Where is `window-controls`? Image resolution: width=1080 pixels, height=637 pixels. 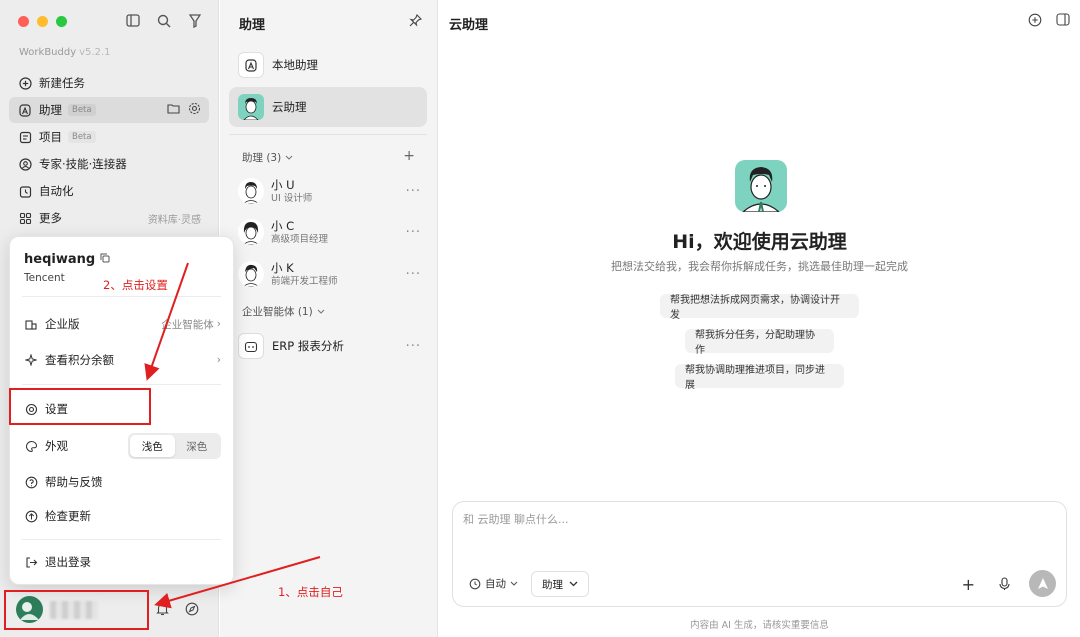
window-controls is located at coordinates (42, 21).